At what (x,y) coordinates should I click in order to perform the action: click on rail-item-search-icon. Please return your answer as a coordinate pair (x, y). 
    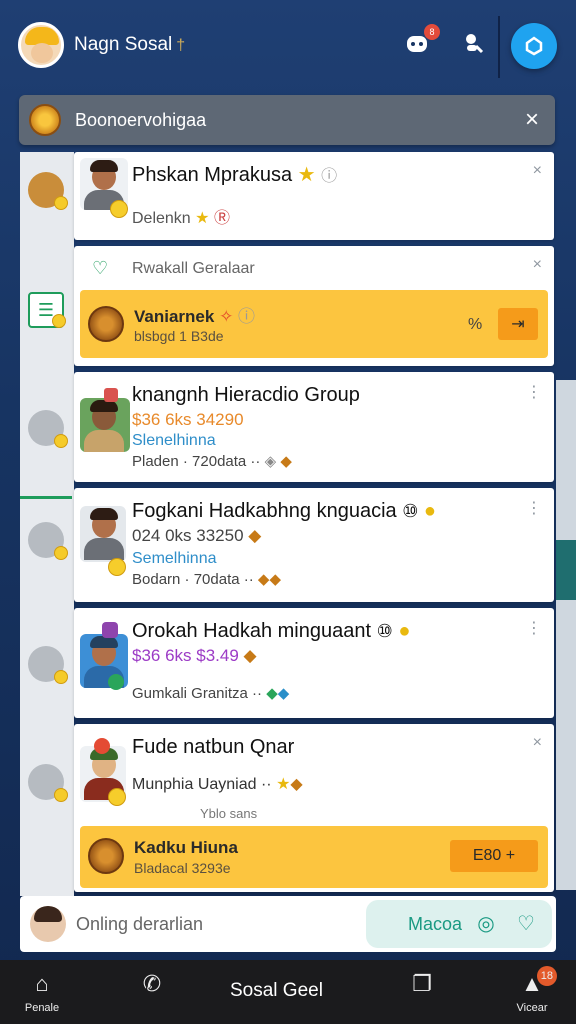
    Looking at the image, I should click on (48, 783).